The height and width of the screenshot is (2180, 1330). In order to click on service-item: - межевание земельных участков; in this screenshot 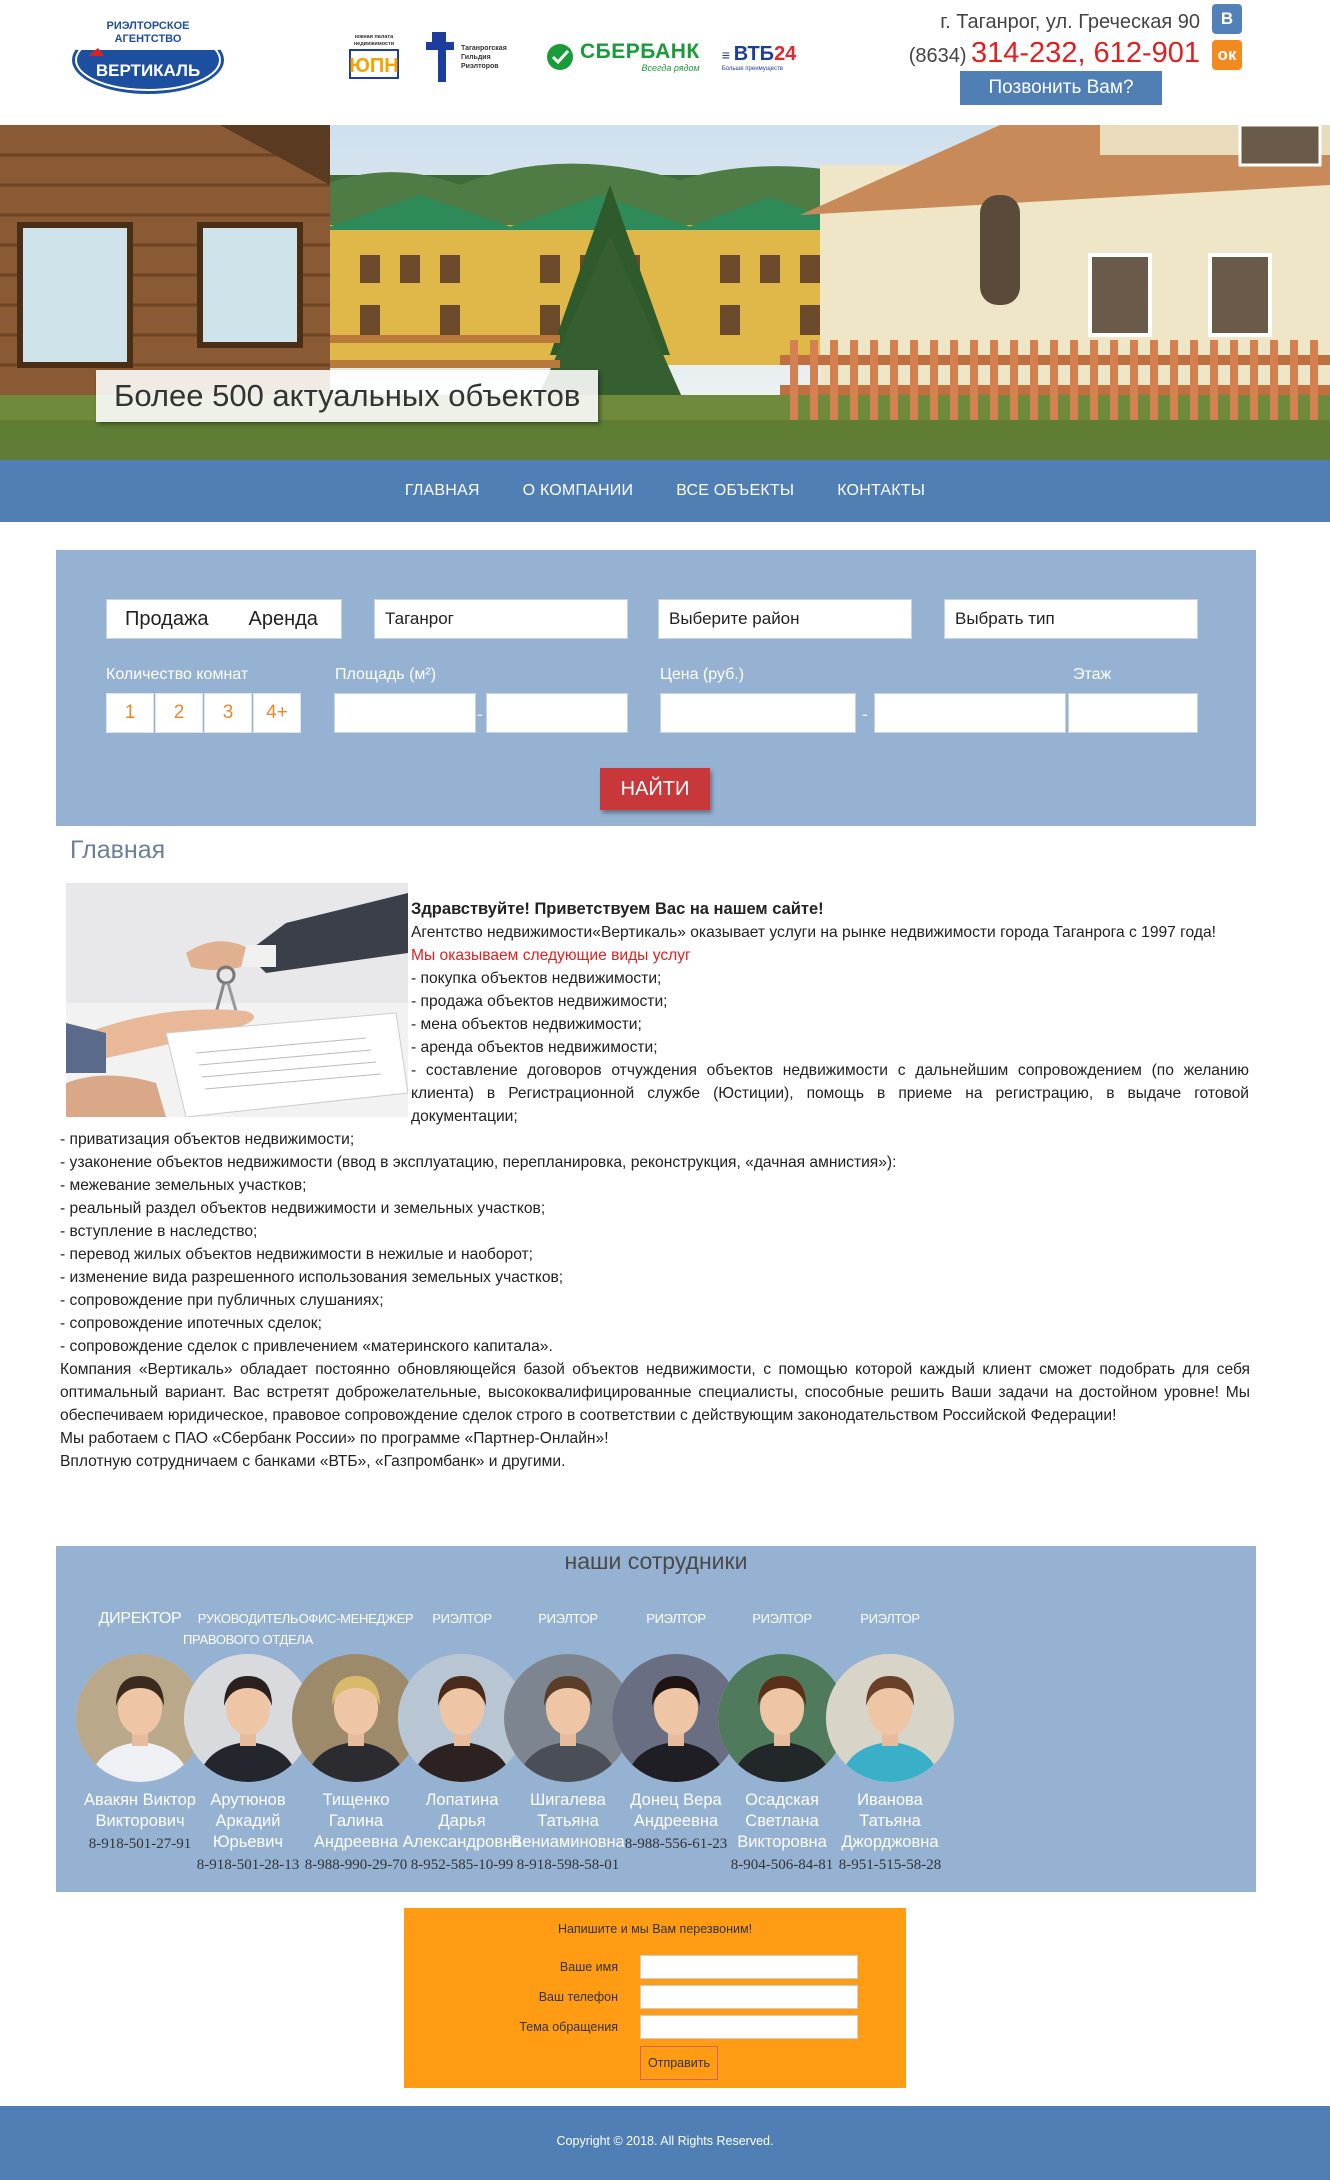, I will do `click(183, 1185)`.